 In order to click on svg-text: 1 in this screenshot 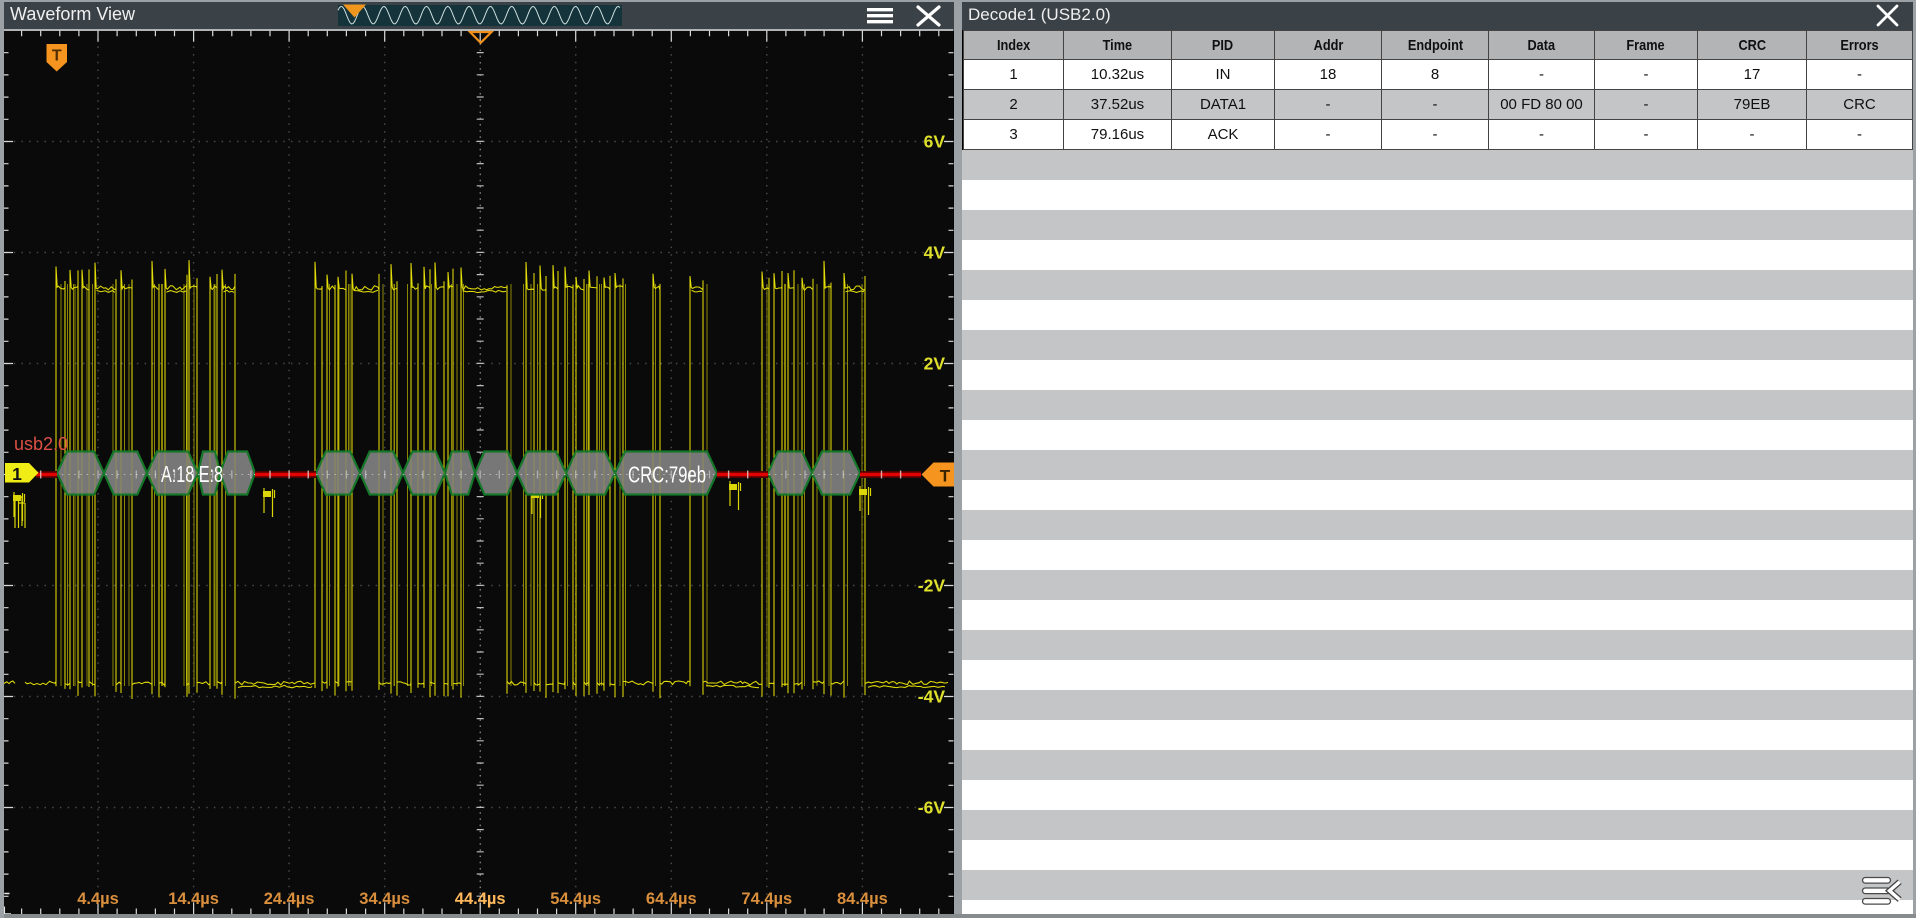, I will do `click(17, 474)`.